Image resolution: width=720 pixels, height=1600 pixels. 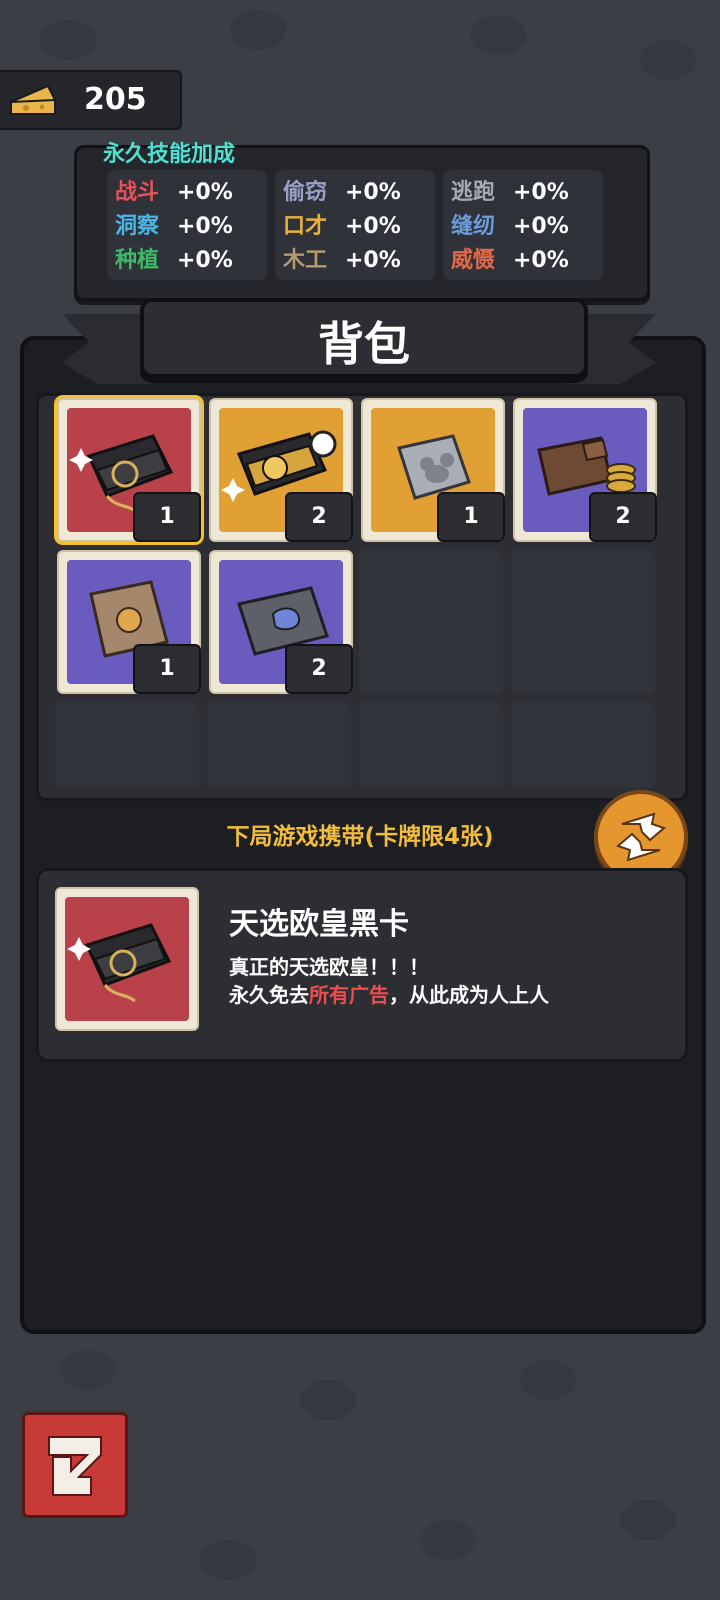 What do you see at coordinates (329, 967) in the screenshot?
I see `description-line-1: 真正的天选欧皇！！！` at bounding box center [329, 967].